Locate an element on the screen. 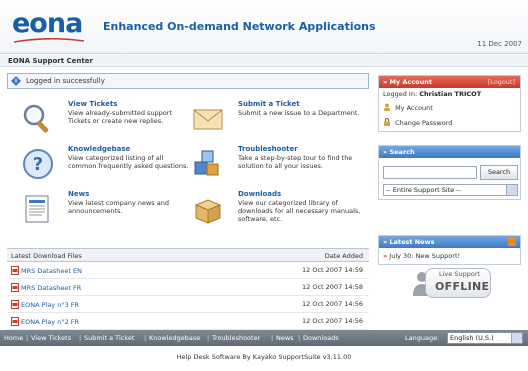 The width and height of the screenshot is (528, 371). live-support-badge: Live Support OFFLINE is located at coordinates (451, 283).